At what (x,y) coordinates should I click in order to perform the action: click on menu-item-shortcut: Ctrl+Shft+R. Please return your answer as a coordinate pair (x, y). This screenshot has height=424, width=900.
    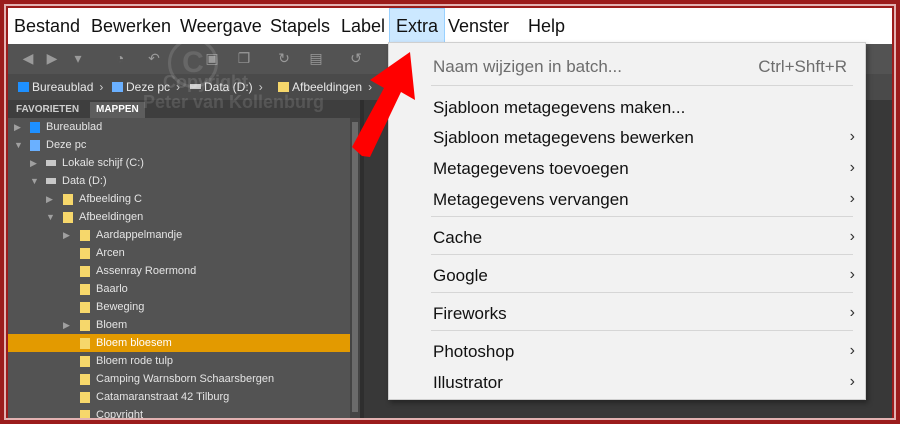
    Looking at the image, I should click on (802, 66).